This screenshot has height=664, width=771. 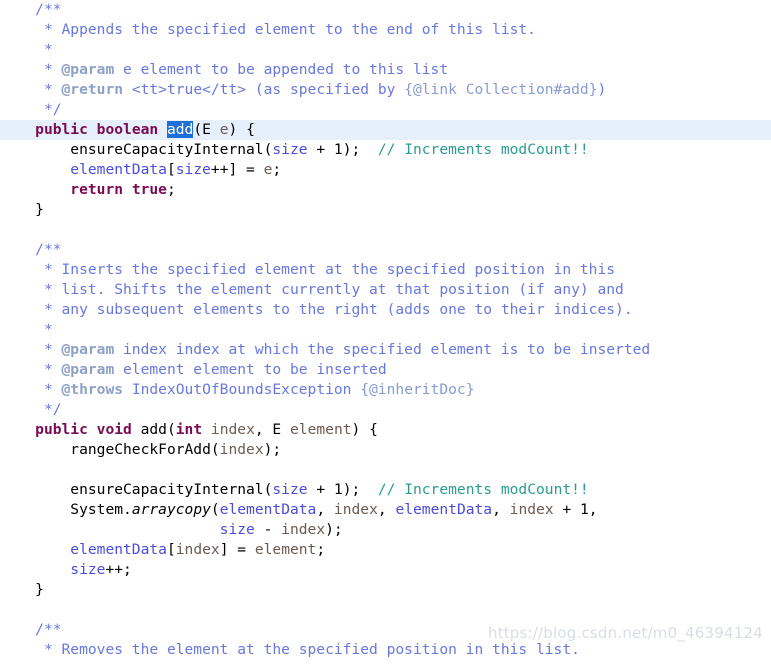 I want to click on code-token: ++;, so click(x=118, y=569).